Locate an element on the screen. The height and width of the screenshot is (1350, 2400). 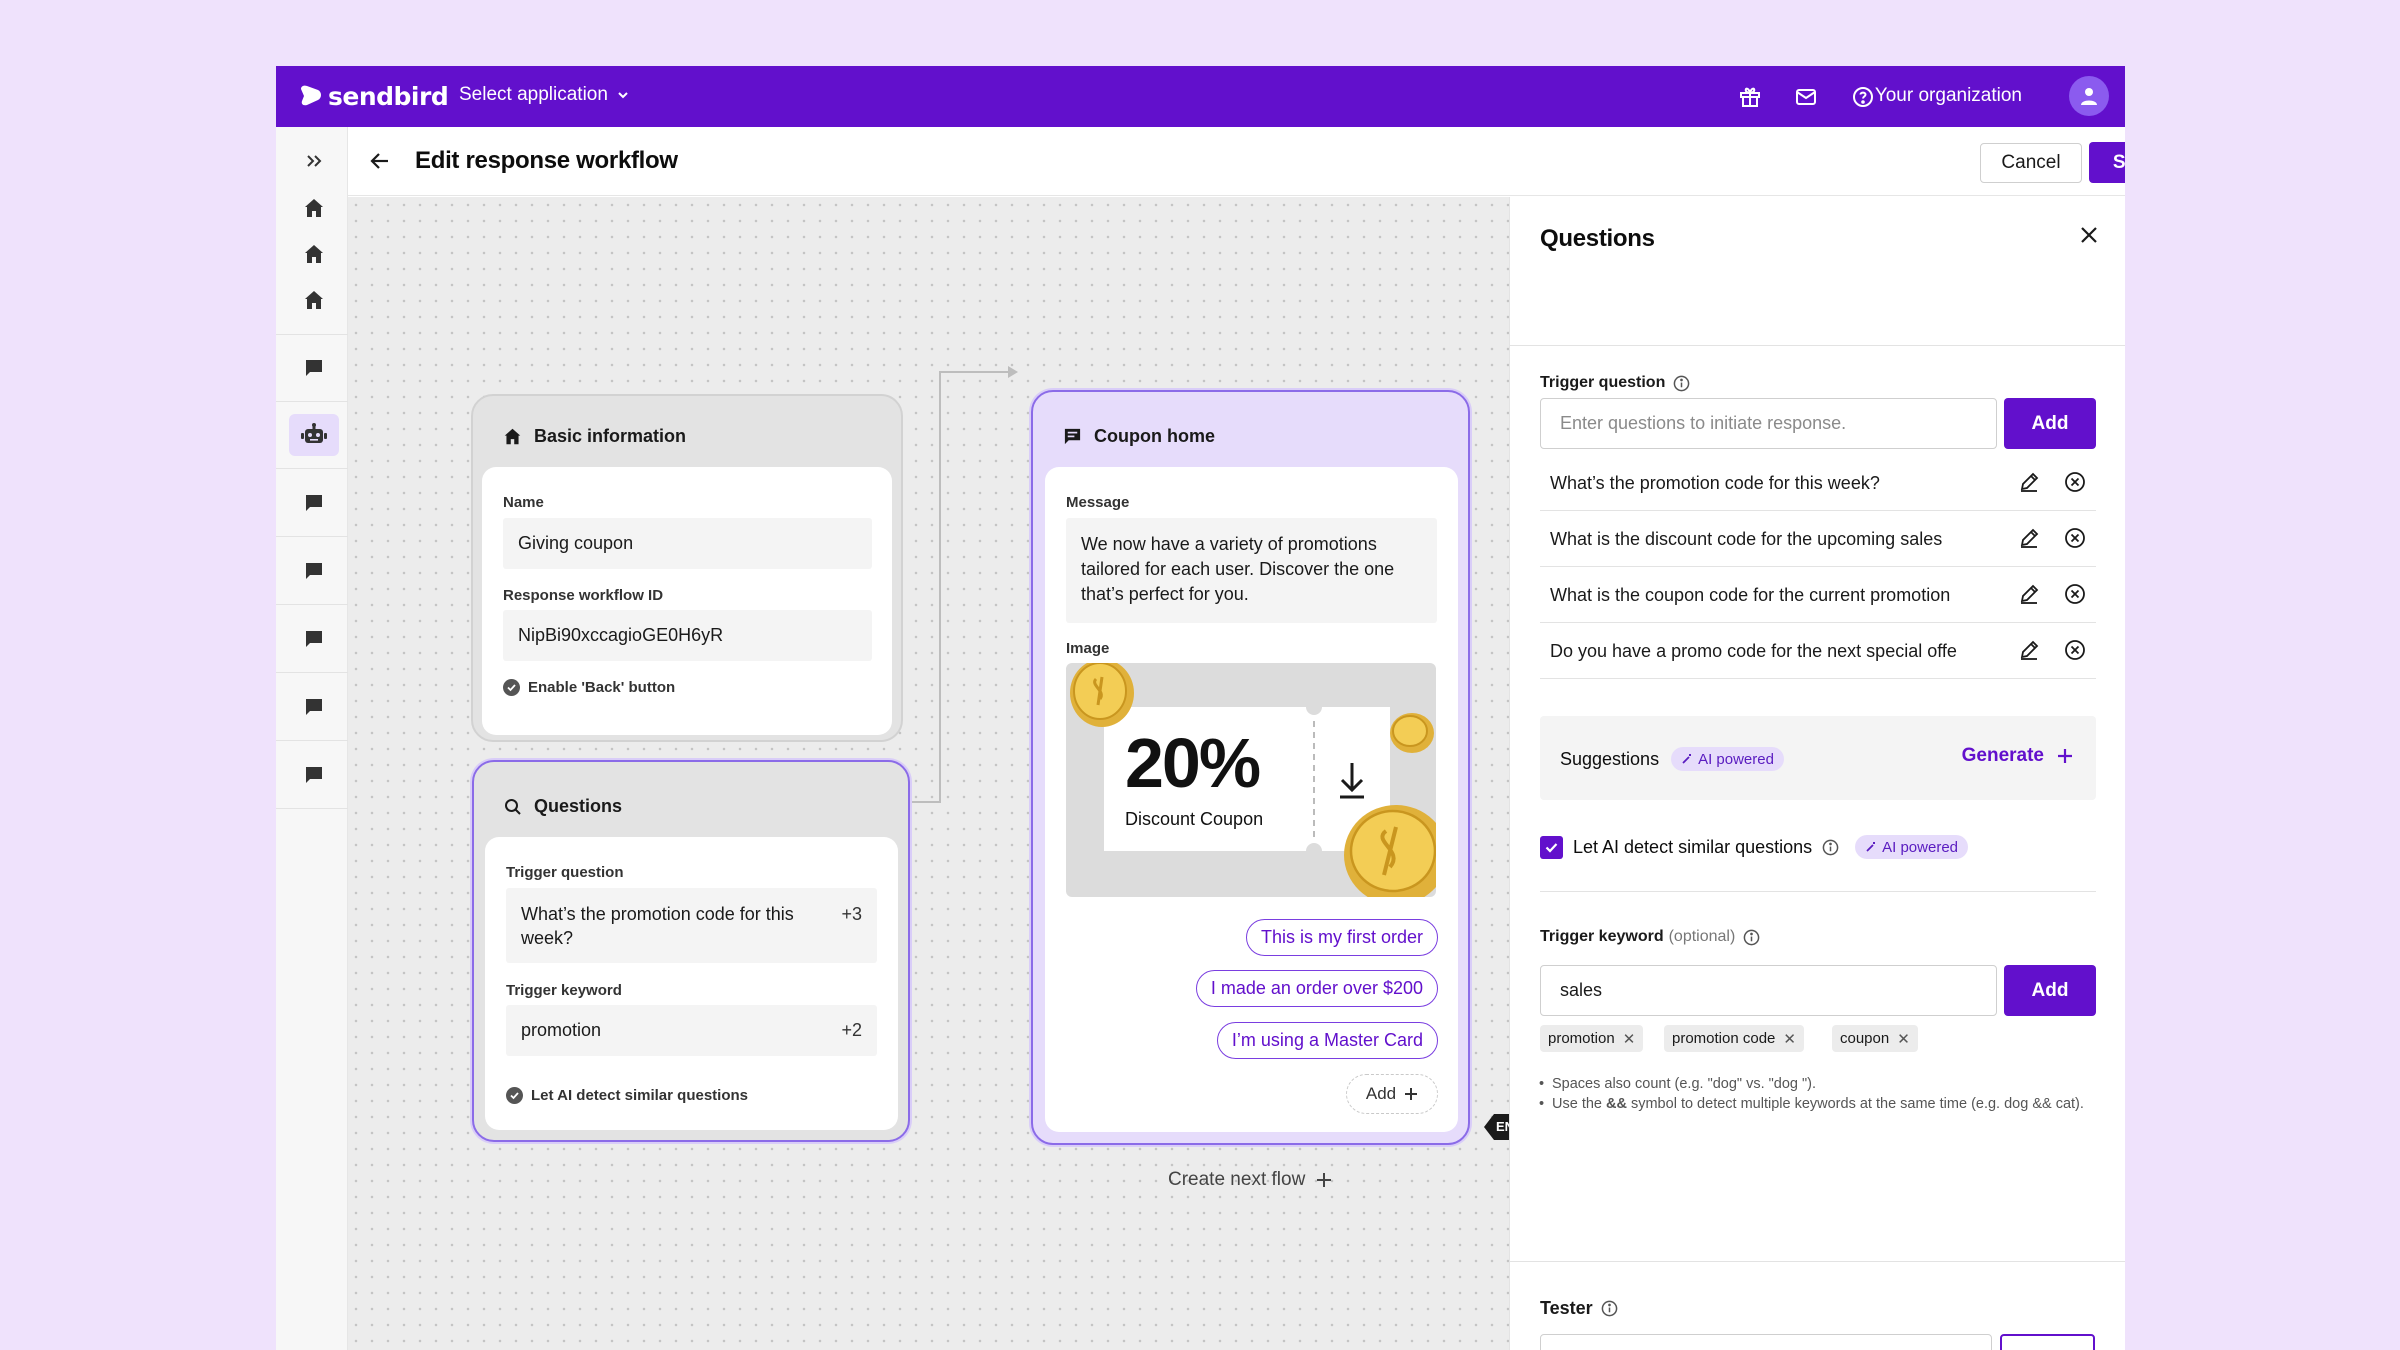
option-button-master-card: I’m using a Master Card is located at coordinates (1327, 1040).